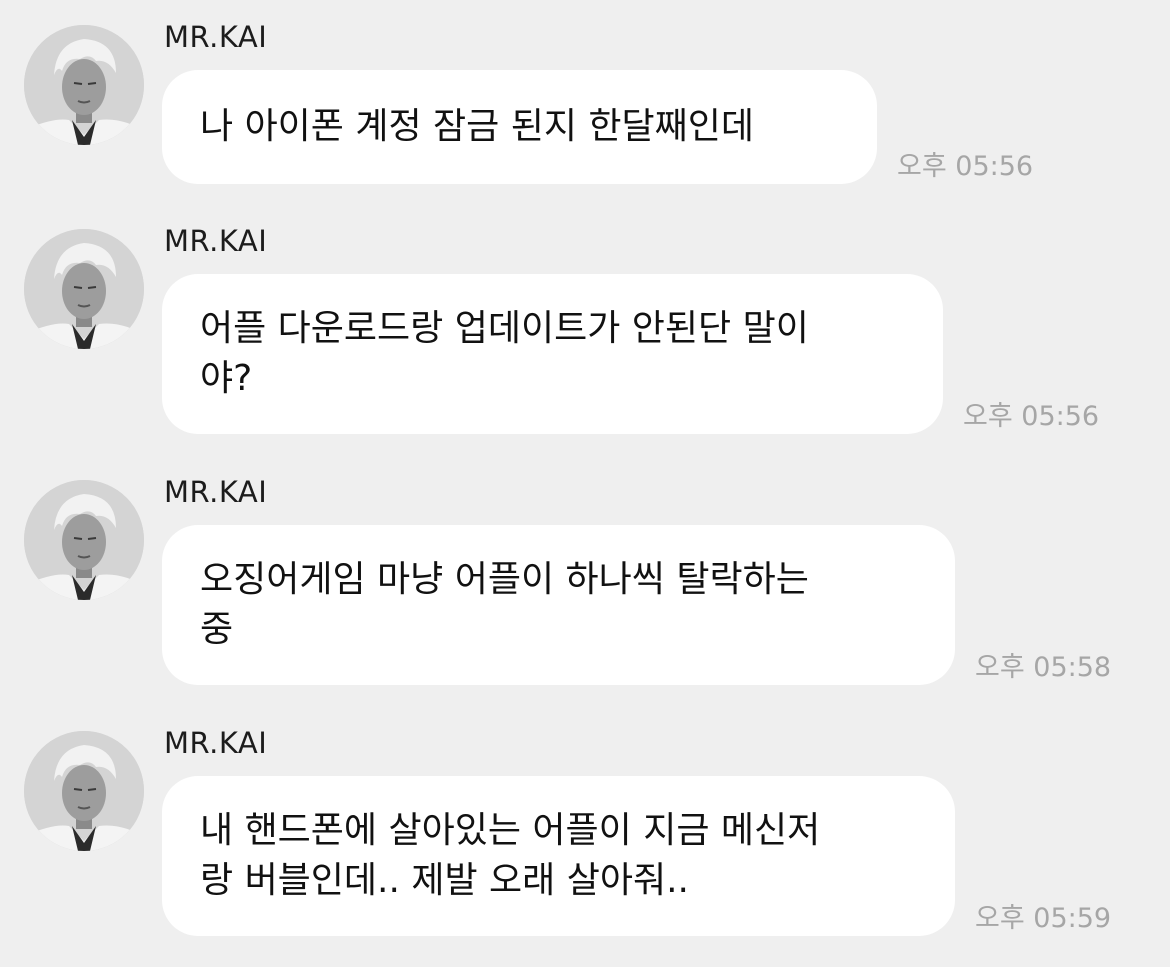 This screenshot has width=1170, height=967. What do you see at coordinates (1043, 667) in the screenshot?
I see `message-timestamp: 오후 05:58` at bounding box center [1043, 667].